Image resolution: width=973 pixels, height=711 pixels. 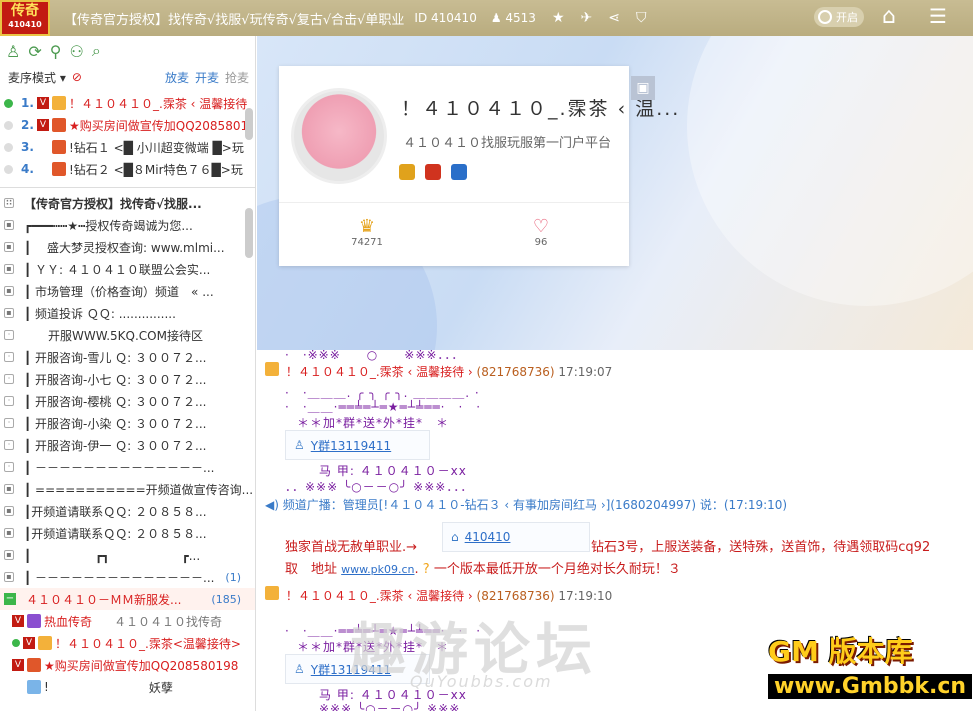 I want to click on home-icon: ⌂, so click(x=889, y=16).